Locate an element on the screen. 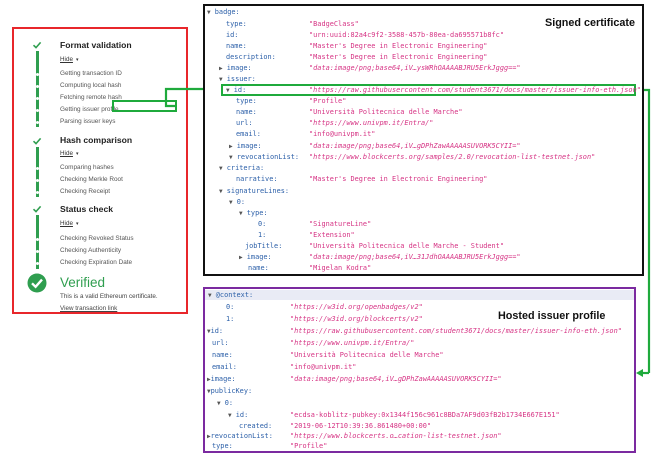 This screenshot has height=457, width=654. context-row-highlight is located at coordinates (419, 295).